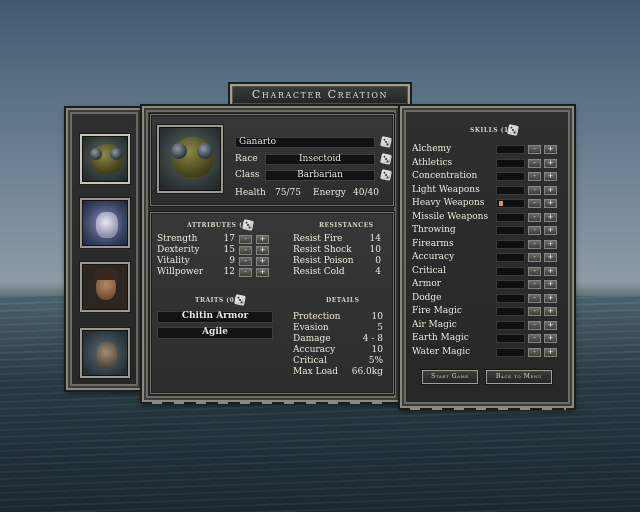  What do you see at coordinates (367, 372) in the screenshot?
I see `detail-value: 66.0kg` at bounding box center [367, 372].